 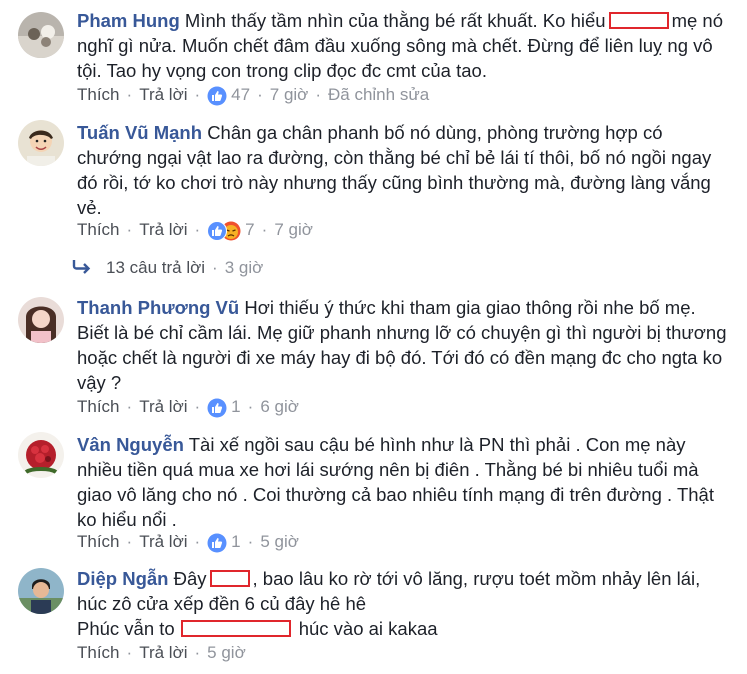 I want to click on commenter-name: Diệp Ngẫn, so click(x=122, y=578).